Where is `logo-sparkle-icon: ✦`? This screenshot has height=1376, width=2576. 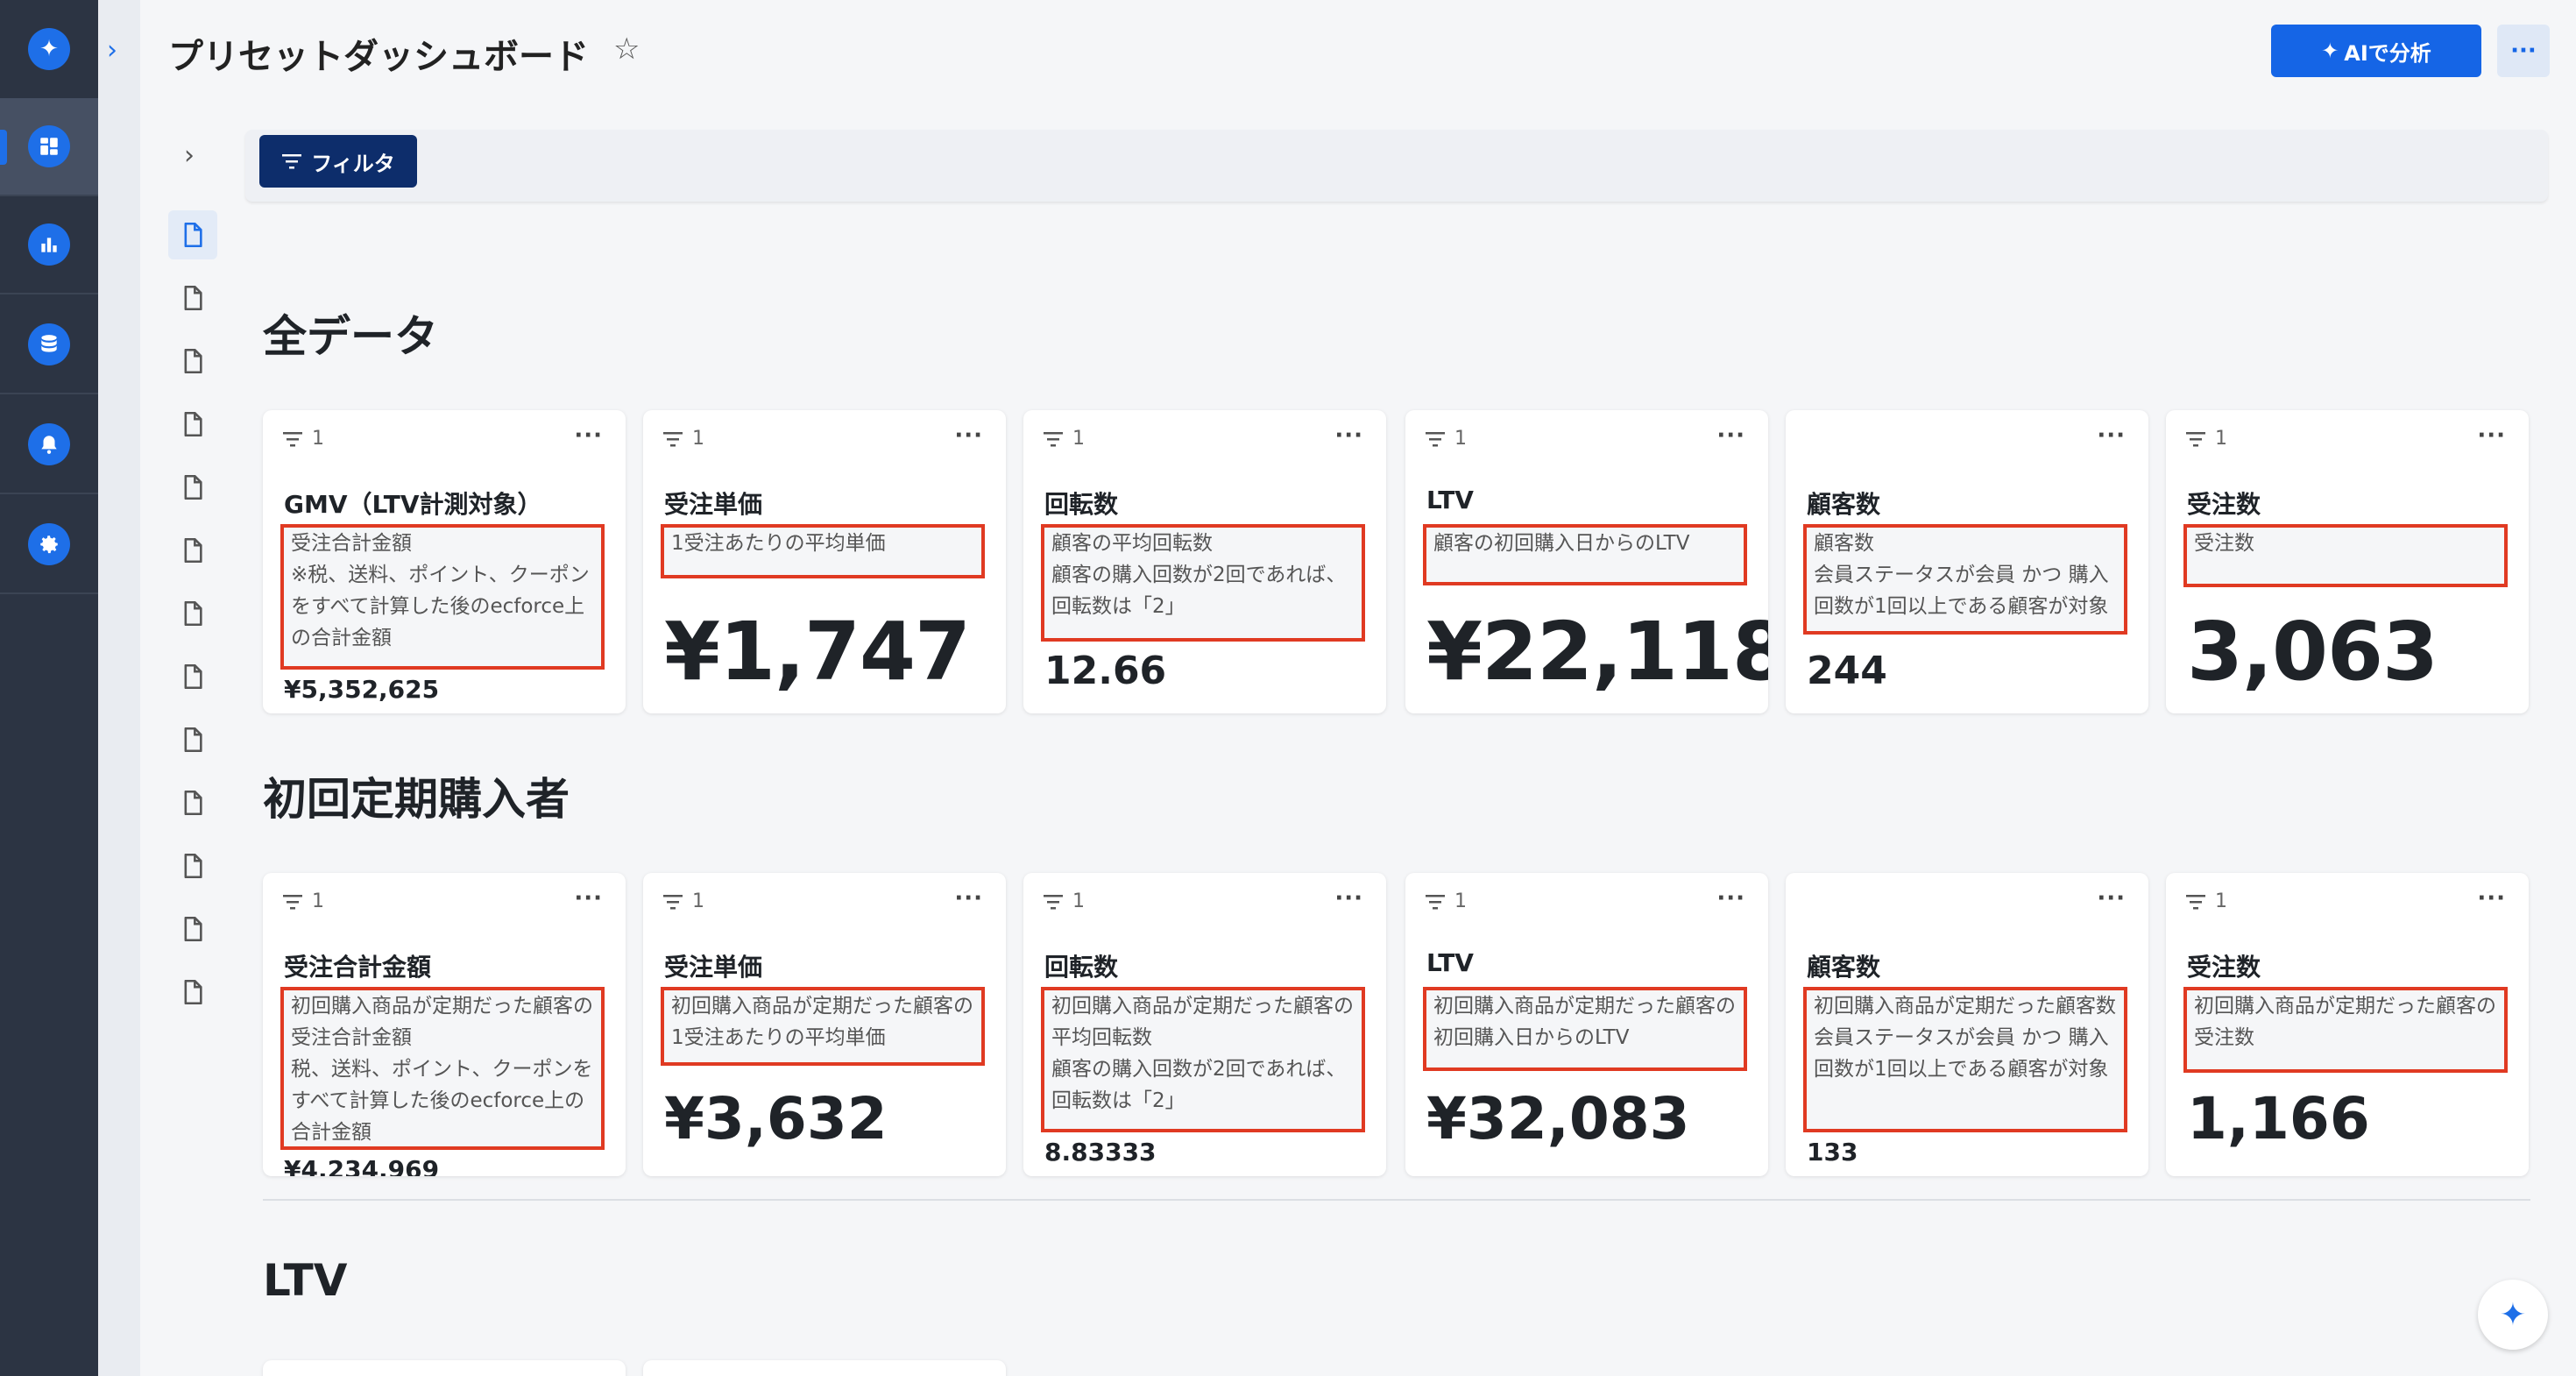
logo-sparkle-icon: ✦ is located at coordinates (49, 49).